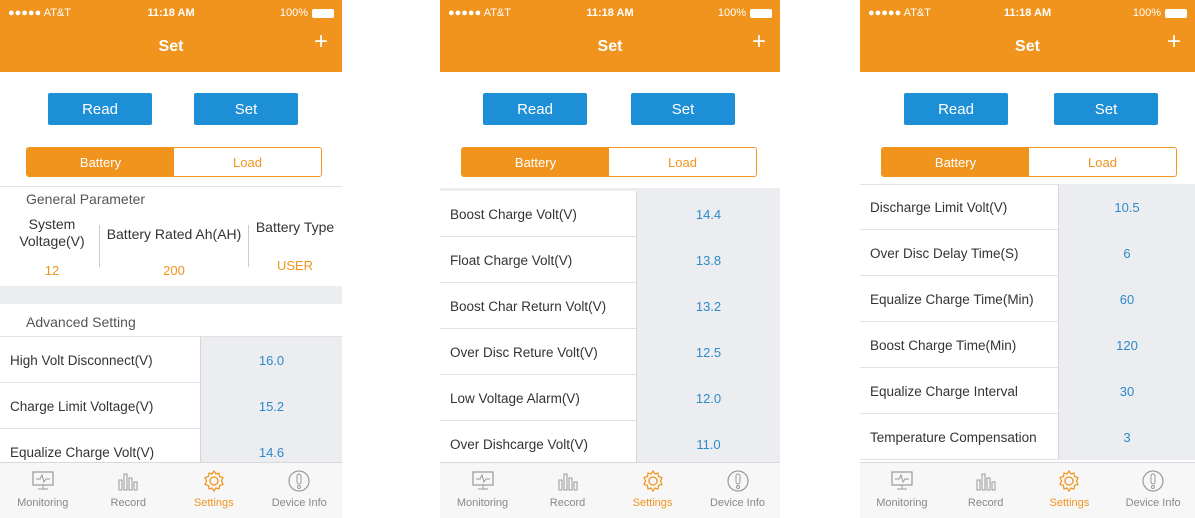 This screenshot has height=518, width=1195. I want to click on setting-row: Temperature Compensation 3, so click(1027, 437).